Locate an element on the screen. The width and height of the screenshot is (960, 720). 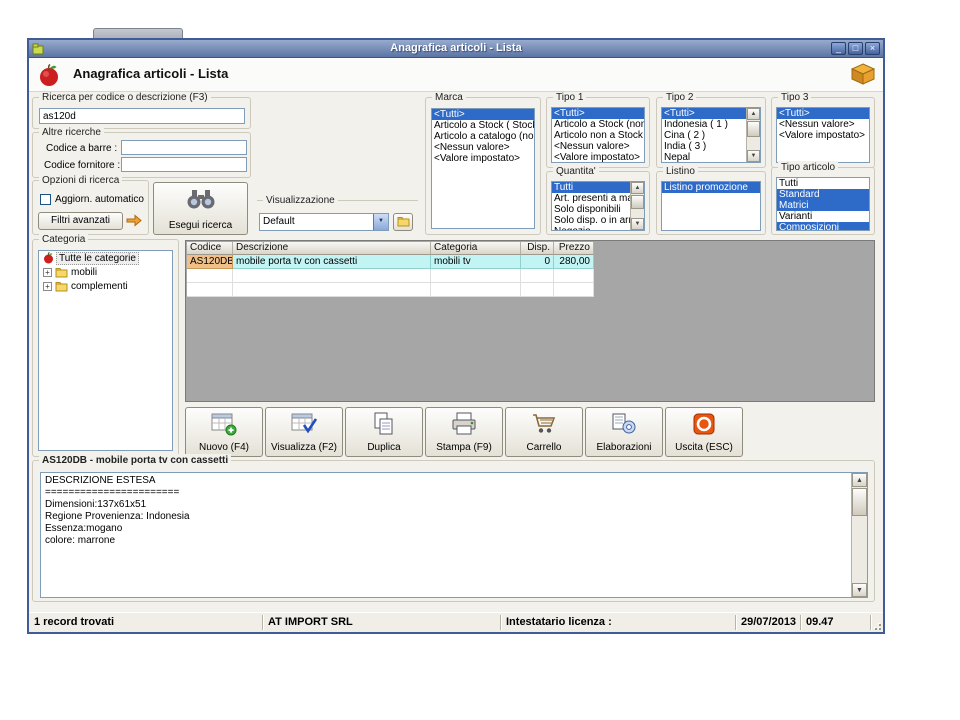
column-header-disp: Disp. is located at coordinates (537, 248).